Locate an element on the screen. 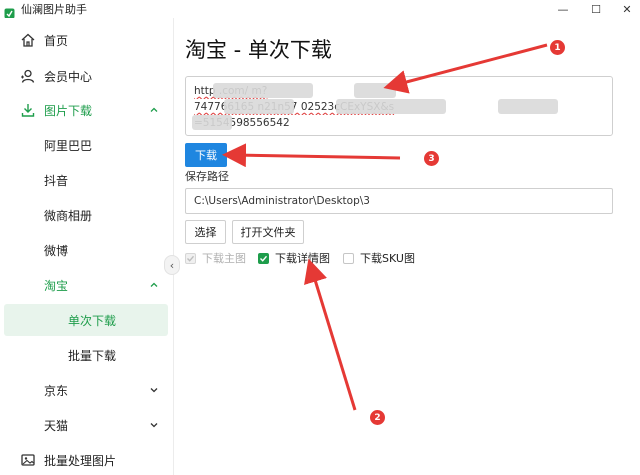 This screenshot has width=640, height=475. sidebar-item-weishang-album: 微商相册 is located at coordinates (87, 215).